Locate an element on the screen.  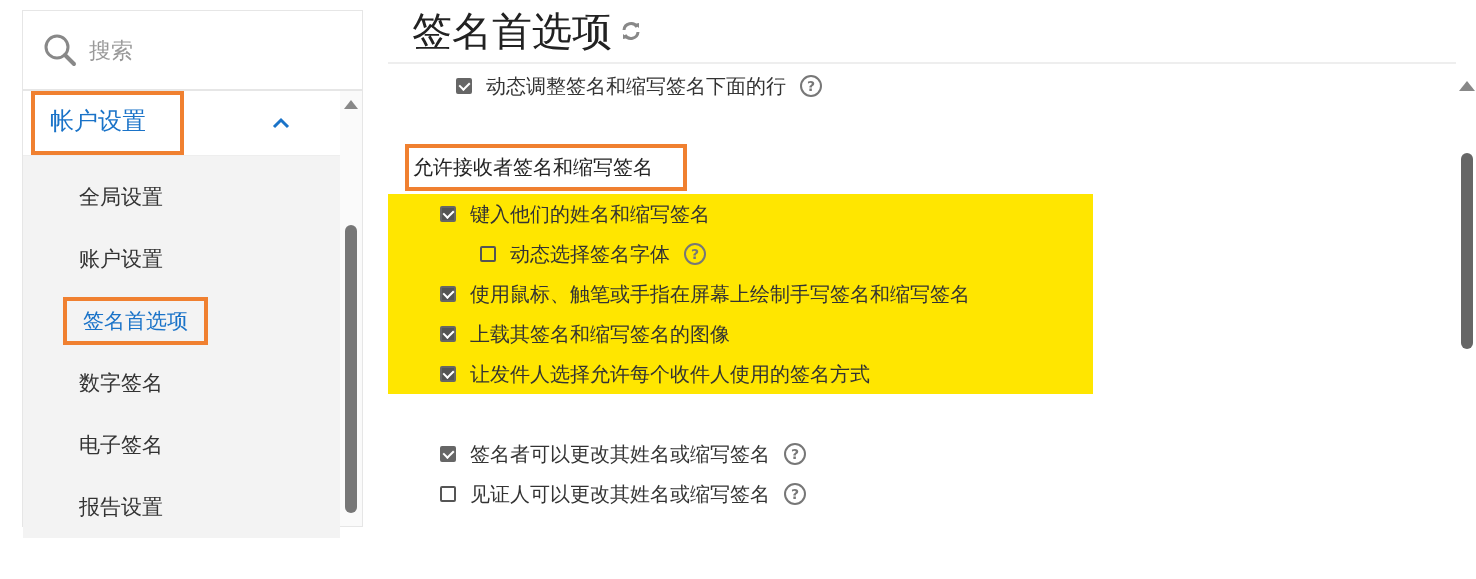
nav-item: 电子签名 is located at coordinates (121, 445).